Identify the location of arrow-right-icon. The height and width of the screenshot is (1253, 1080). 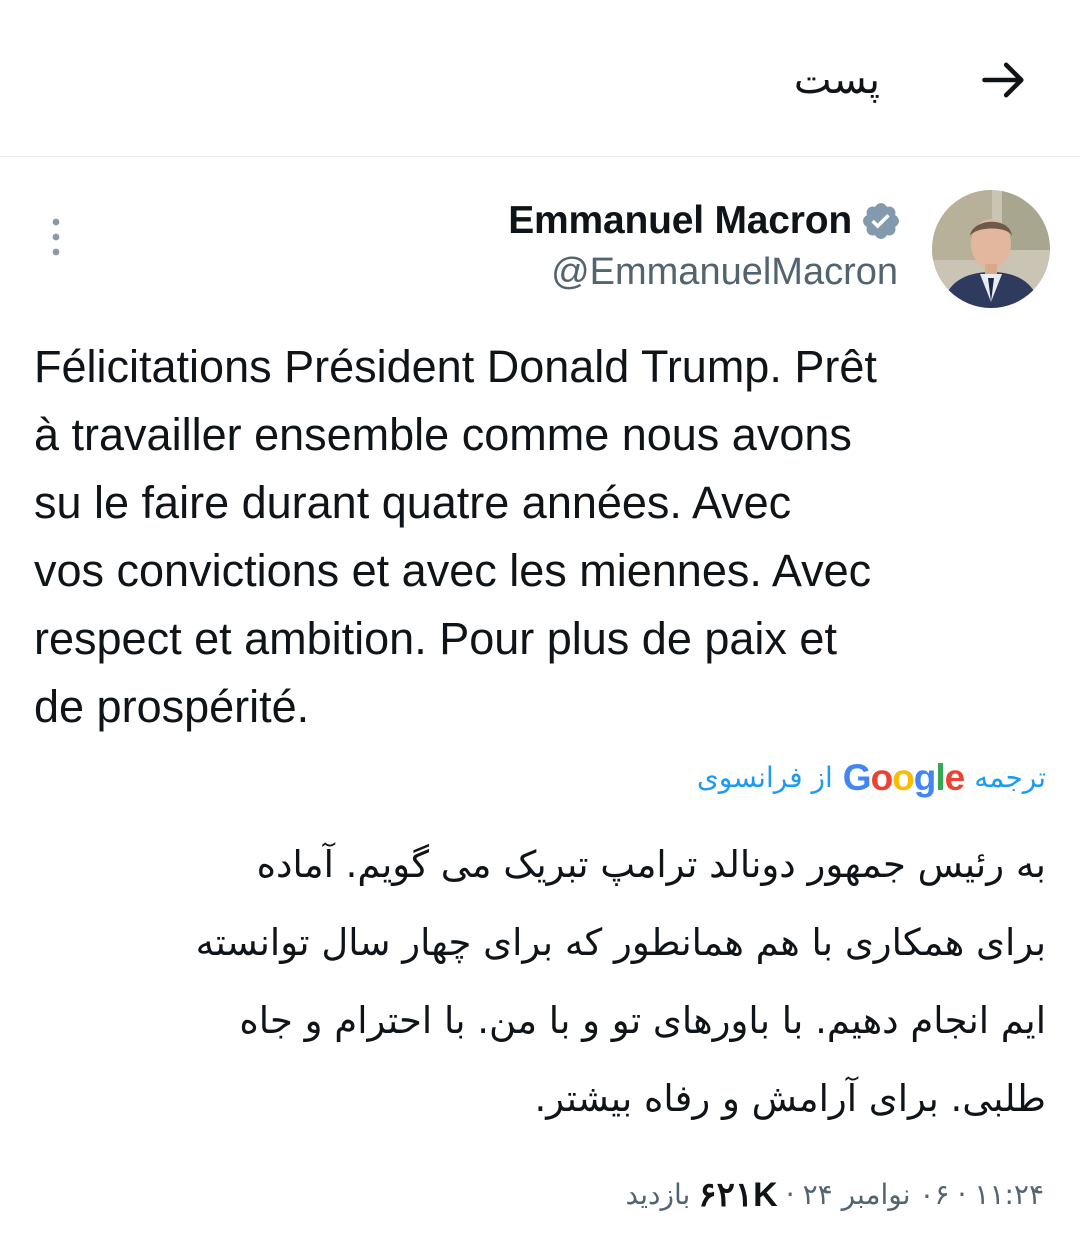
(1003, 80).